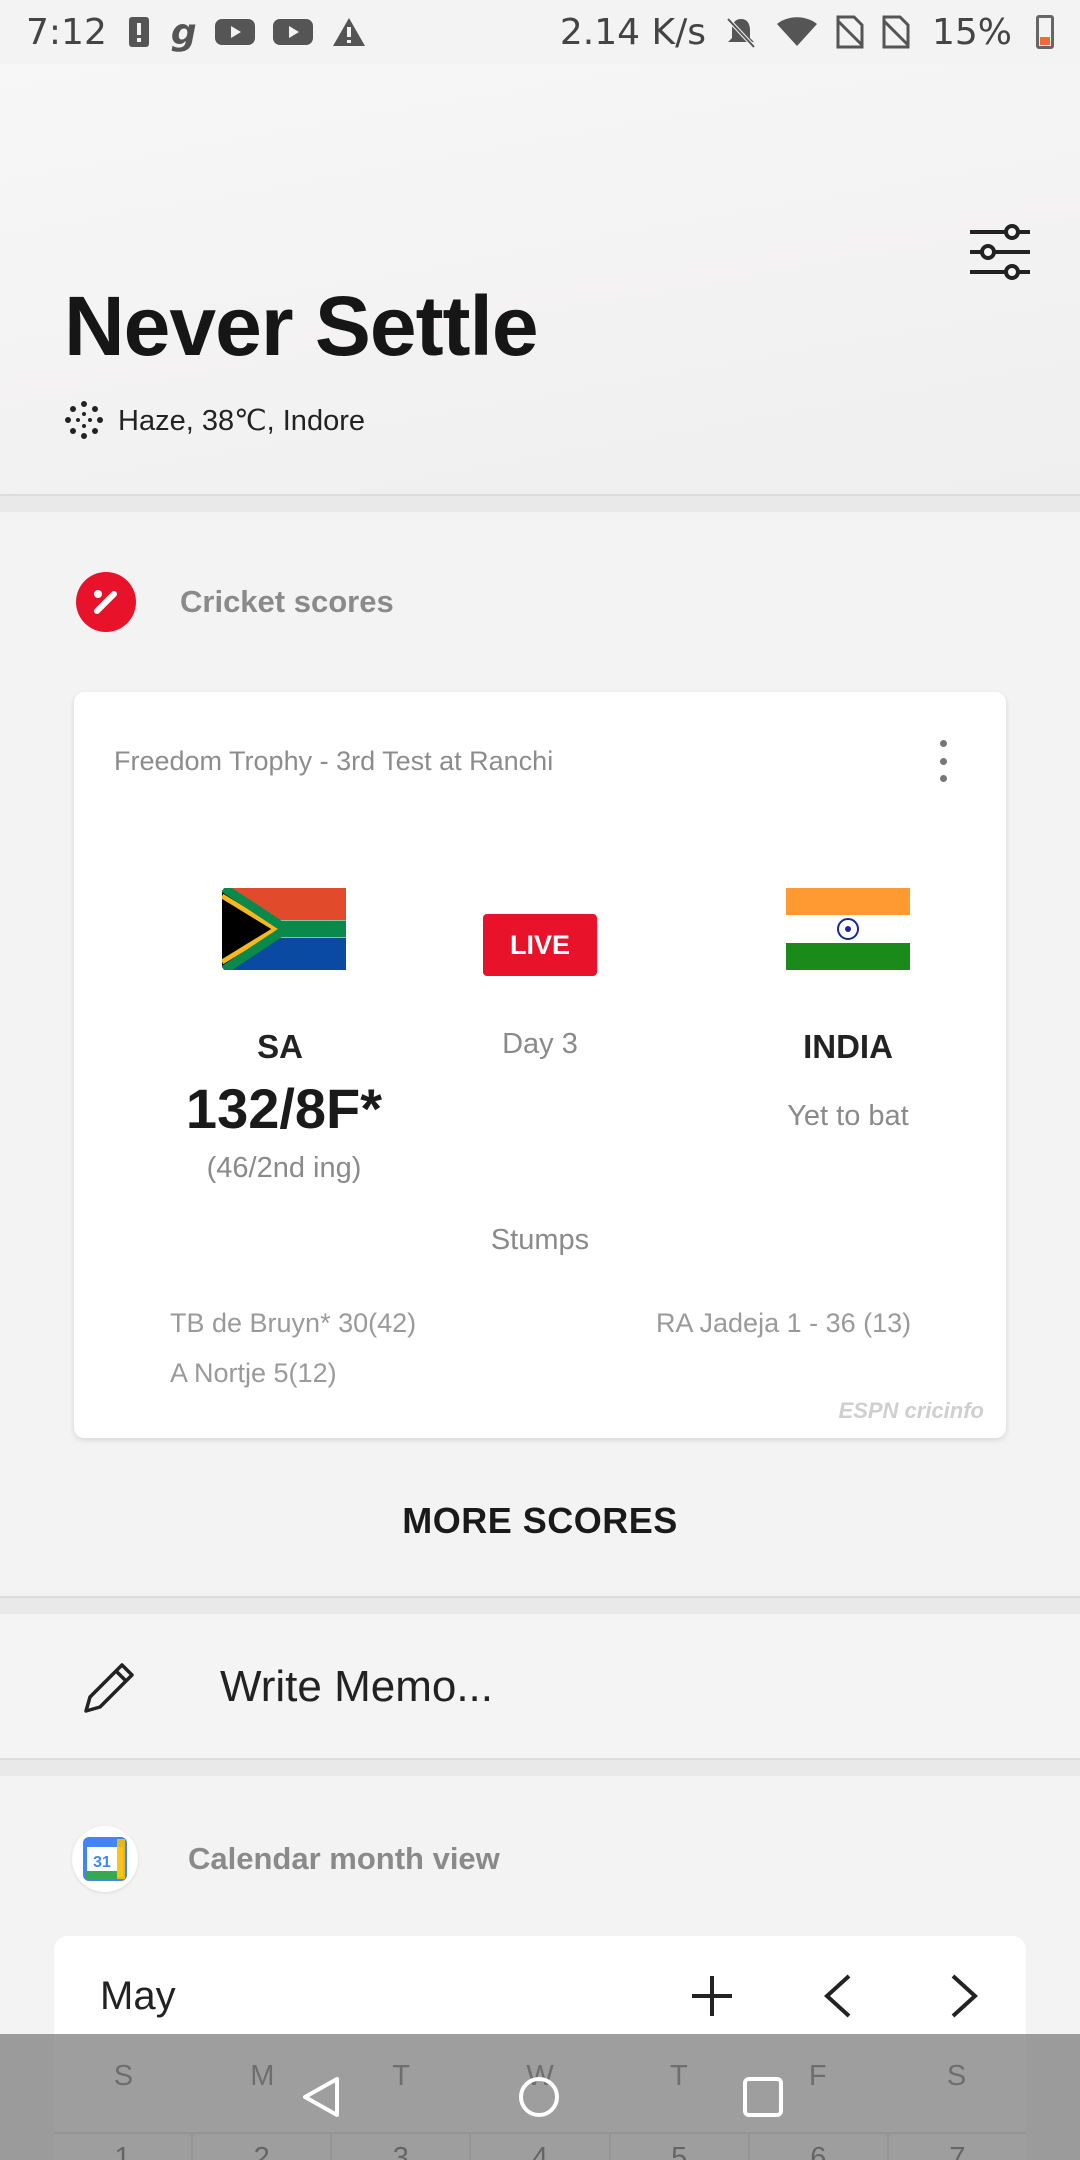 This screenshot has width=1080, height=2160. What do you see at coordinates (334, 761) in the screenshot?
I see `match-title: Freedom Trophy - 3rd Test at Ranchi` at bounding box center [334, 761].